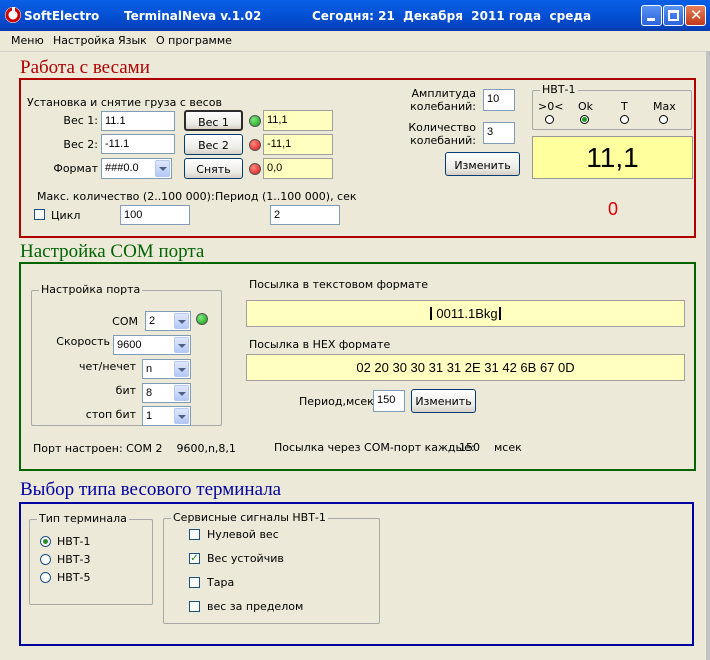 This screenshot has width=710, height=660. Describe the element at coordinates (443, 140) in the screenshot. I see `count-label-2: колебаний:` at that location.